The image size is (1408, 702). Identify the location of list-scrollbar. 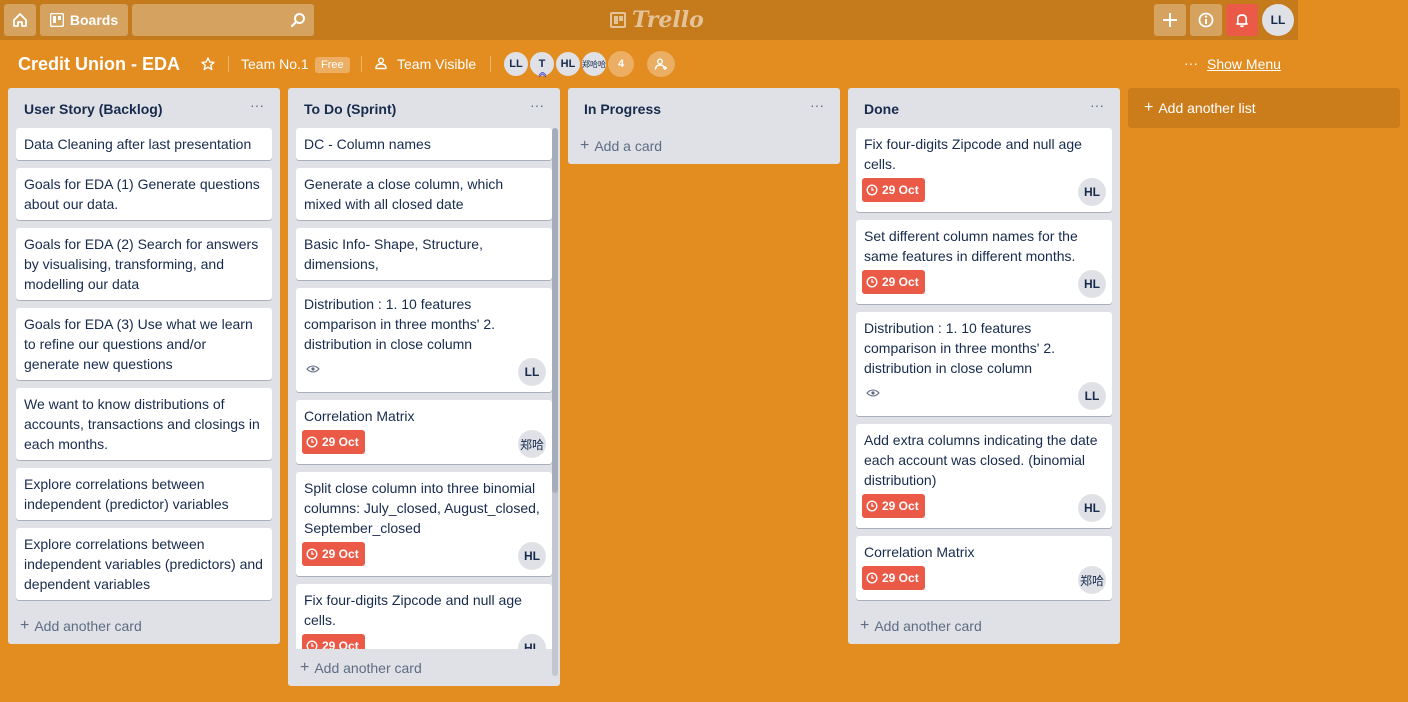
(555, 402).